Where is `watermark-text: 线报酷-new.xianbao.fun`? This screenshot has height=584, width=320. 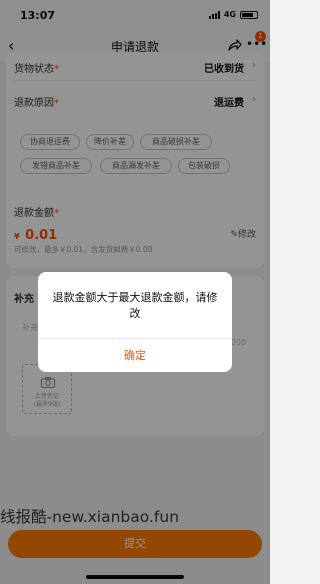 watermark-text: 线报酷-new.xianbao.fun is located at coordinates (90, 517).